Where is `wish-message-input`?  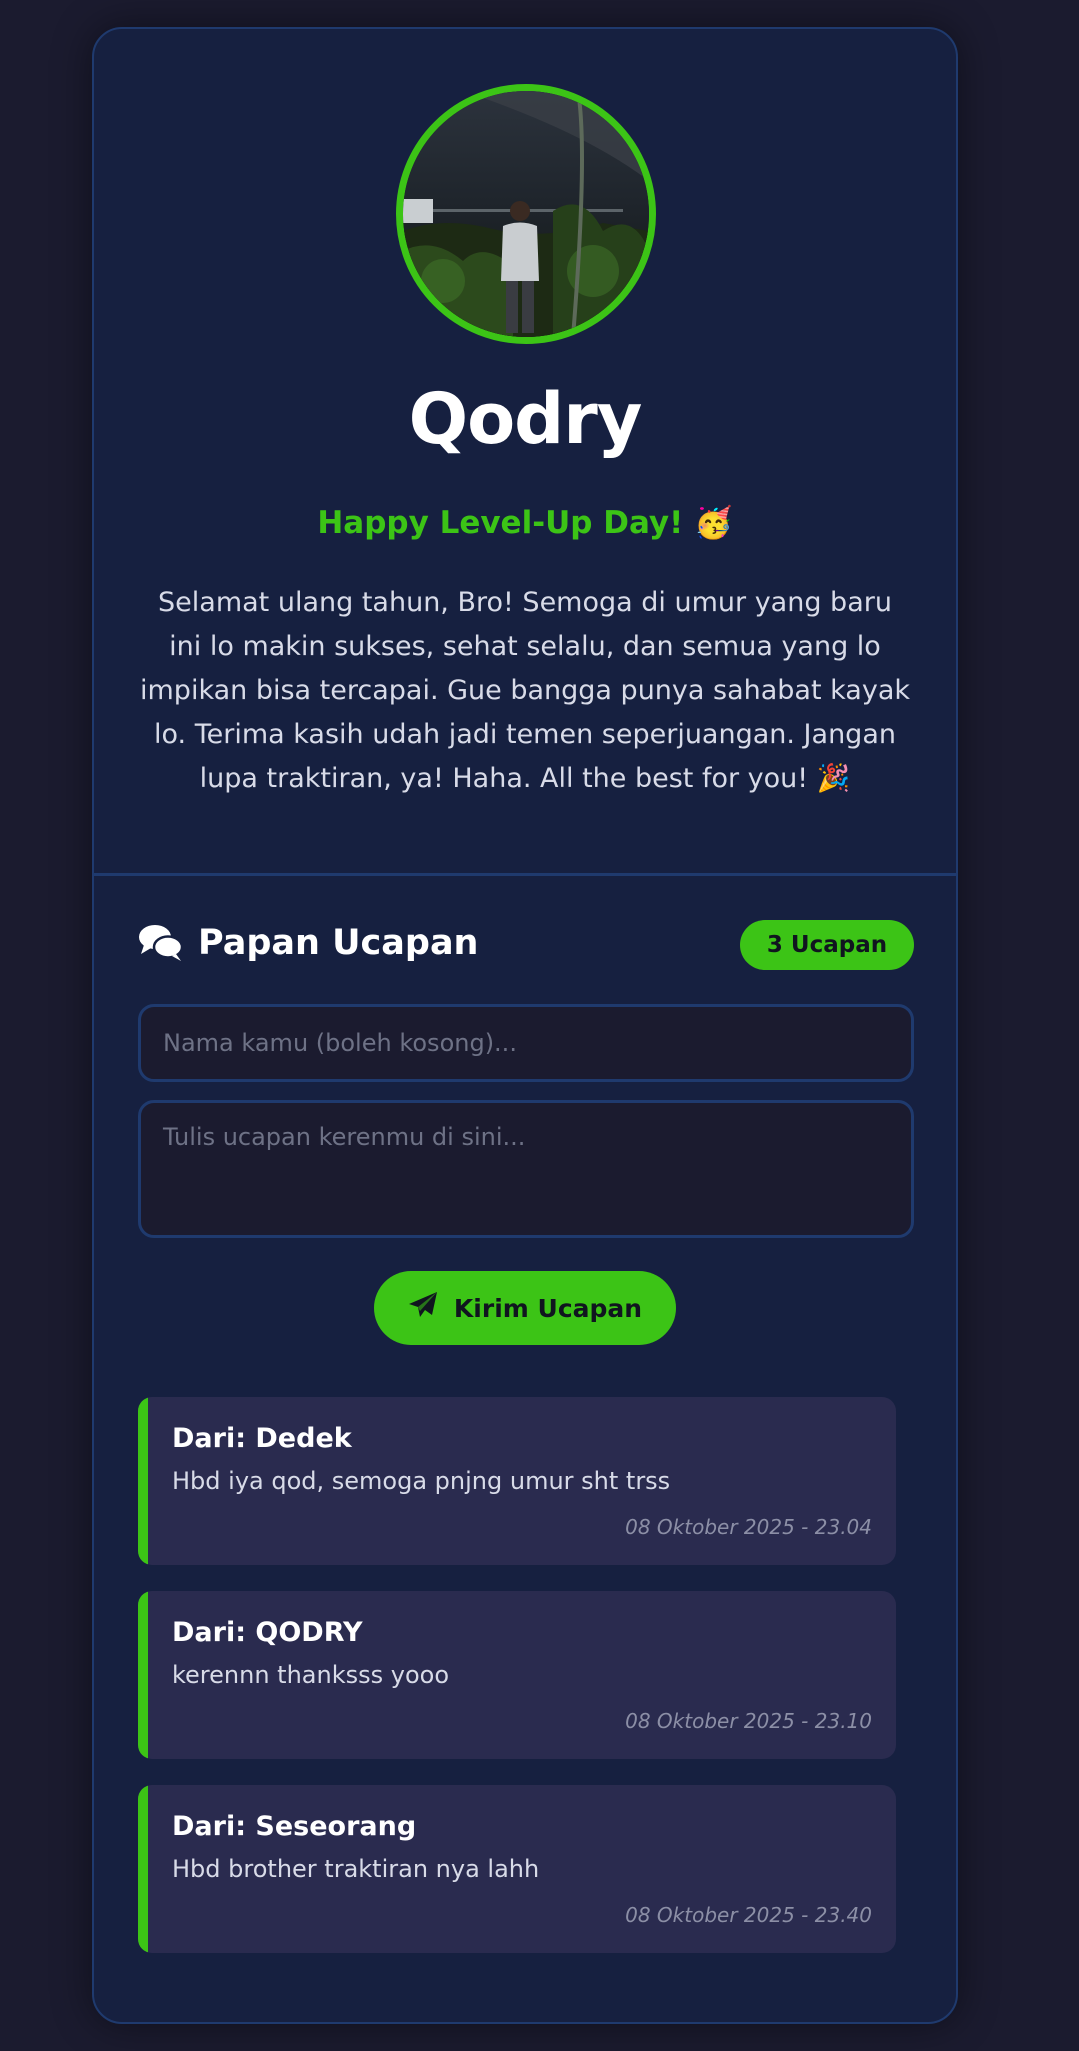
wish-message-input is located at coordinates (526, 1169).